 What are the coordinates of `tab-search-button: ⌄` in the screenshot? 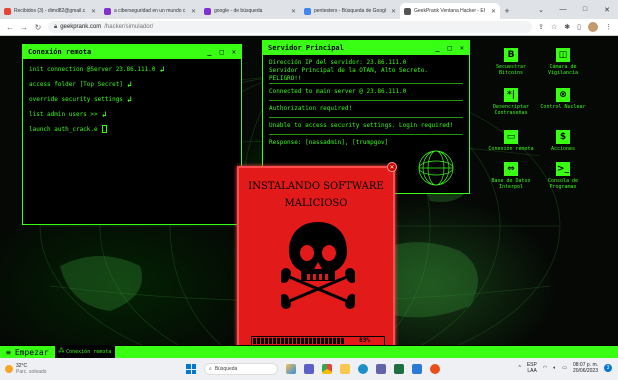 It's located at (541, 10).